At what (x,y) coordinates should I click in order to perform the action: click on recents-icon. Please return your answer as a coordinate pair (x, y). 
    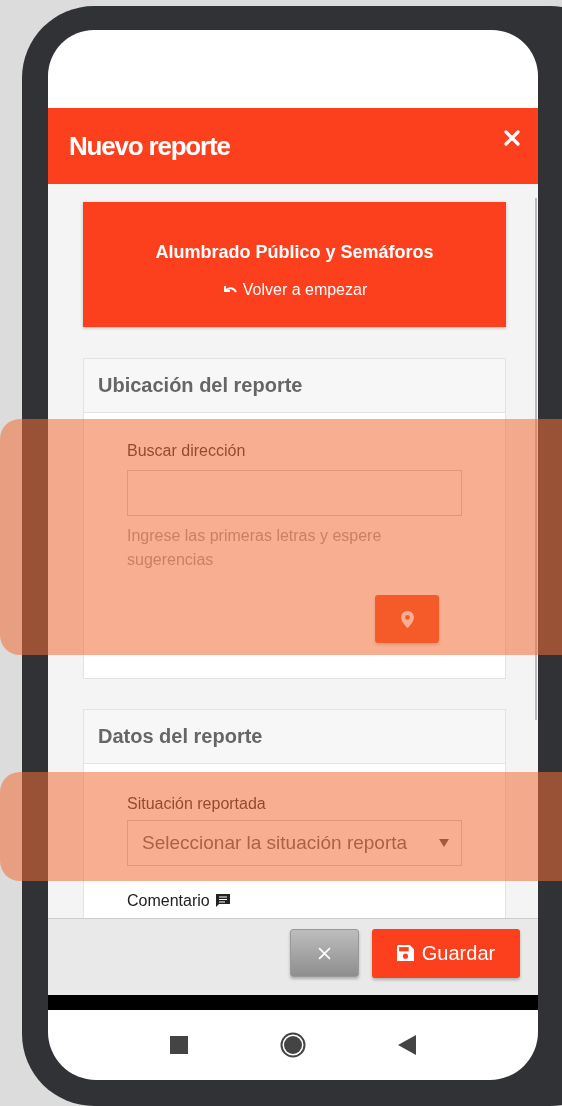
    Looking at the image, I should click on (179, 1045).